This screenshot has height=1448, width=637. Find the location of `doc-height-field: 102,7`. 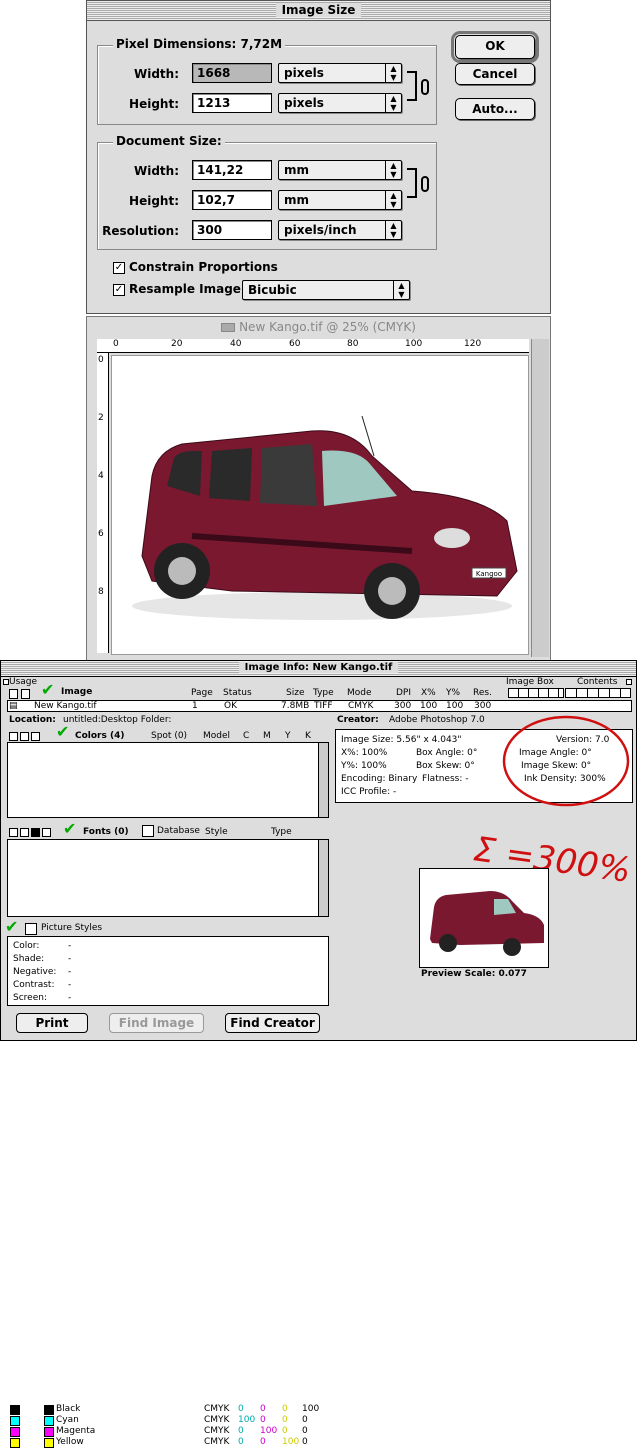

doc-height-field: 102,7 is located at coordinates (232, 200).